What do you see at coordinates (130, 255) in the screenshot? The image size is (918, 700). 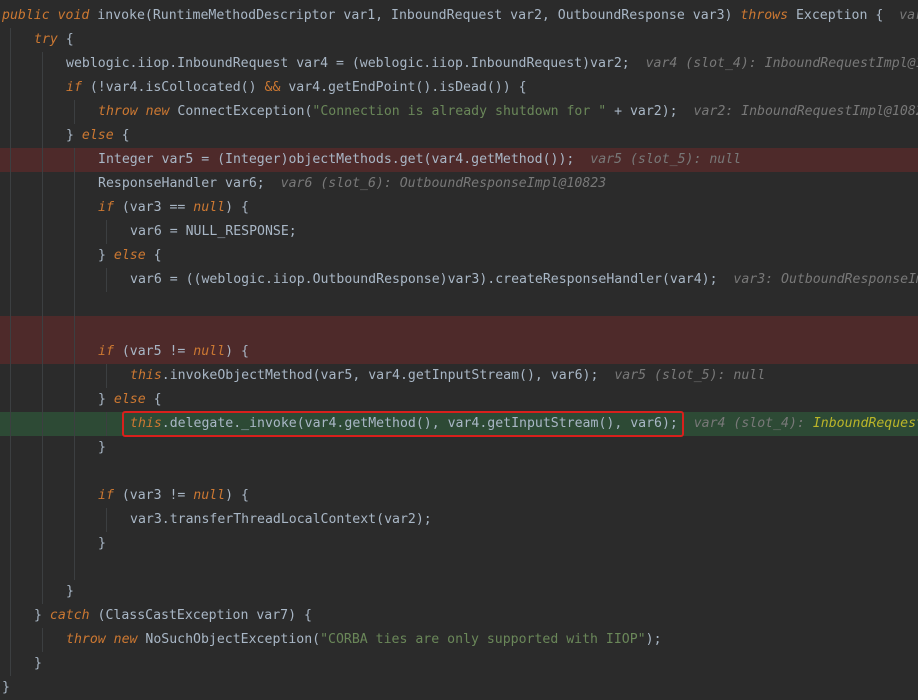 I see `keyword: else` at bounding box center [130, 255].